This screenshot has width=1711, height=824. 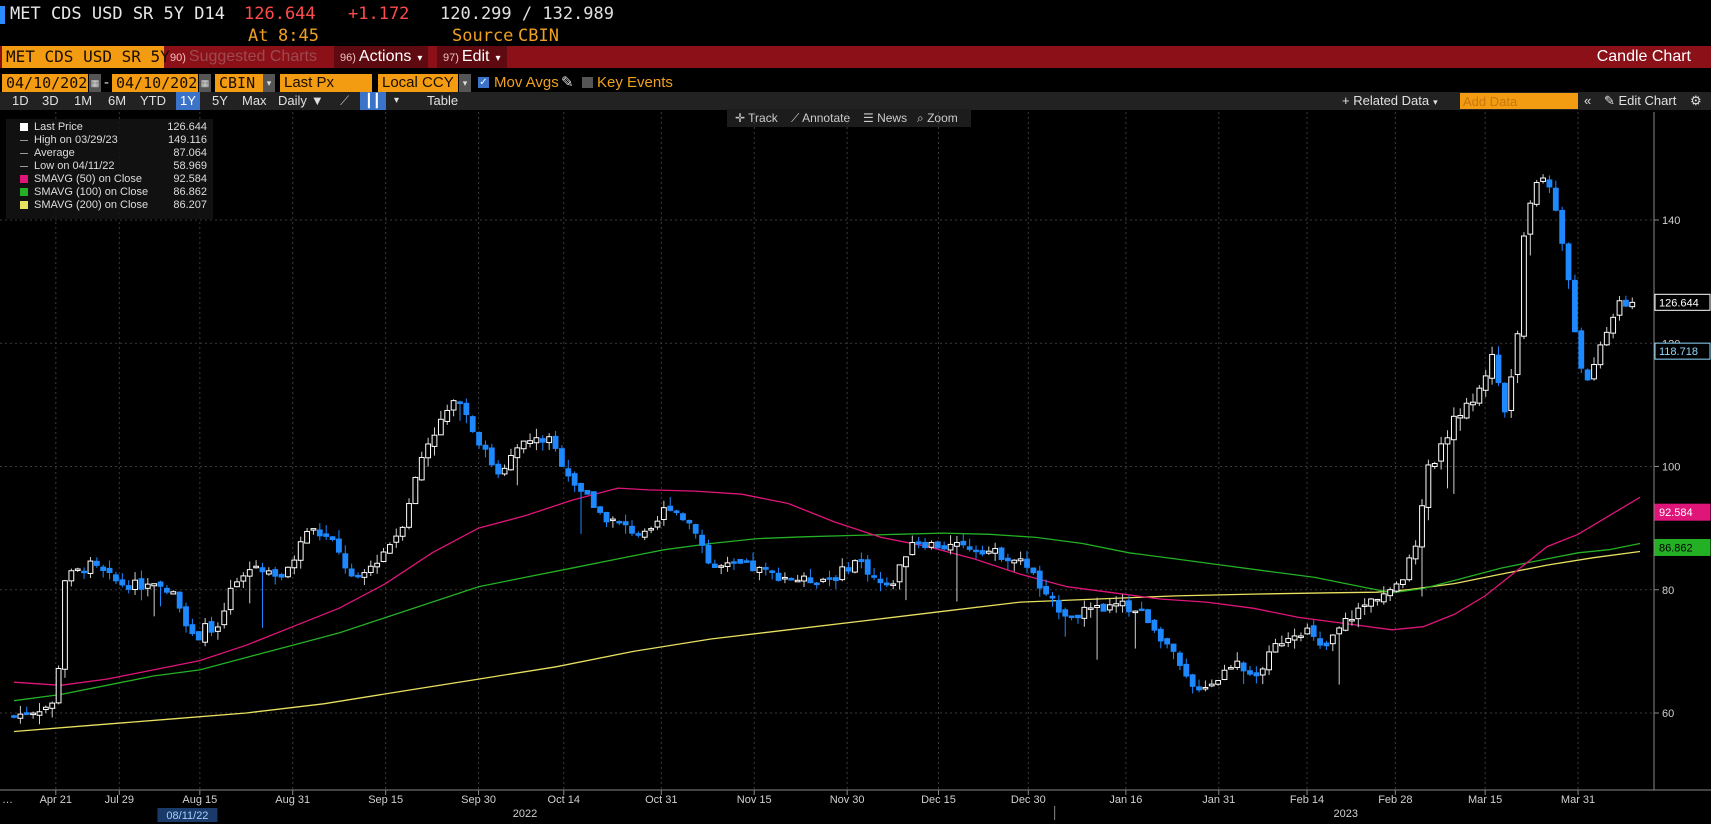 What do you see at coordinates (58, 127) in the screenshot?
I see `legend-label: Last Price` at bounding box center [58, 127].